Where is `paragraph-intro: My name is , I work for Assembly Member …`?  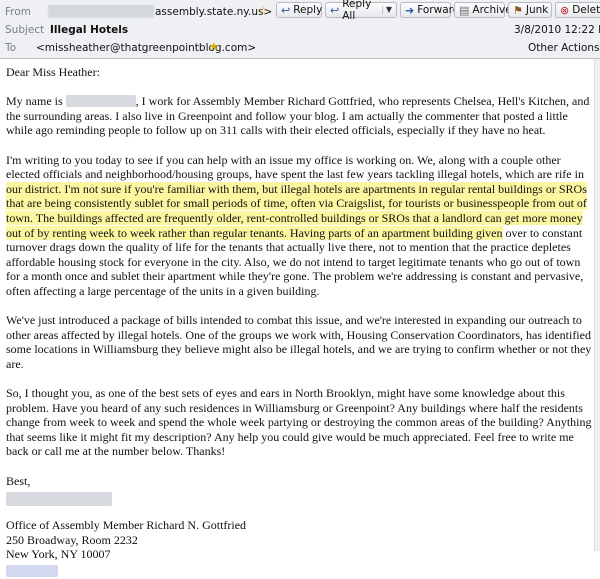
paragraph-intro: My name is , I work for Assembly Member … is located at coordinates (298, 116).